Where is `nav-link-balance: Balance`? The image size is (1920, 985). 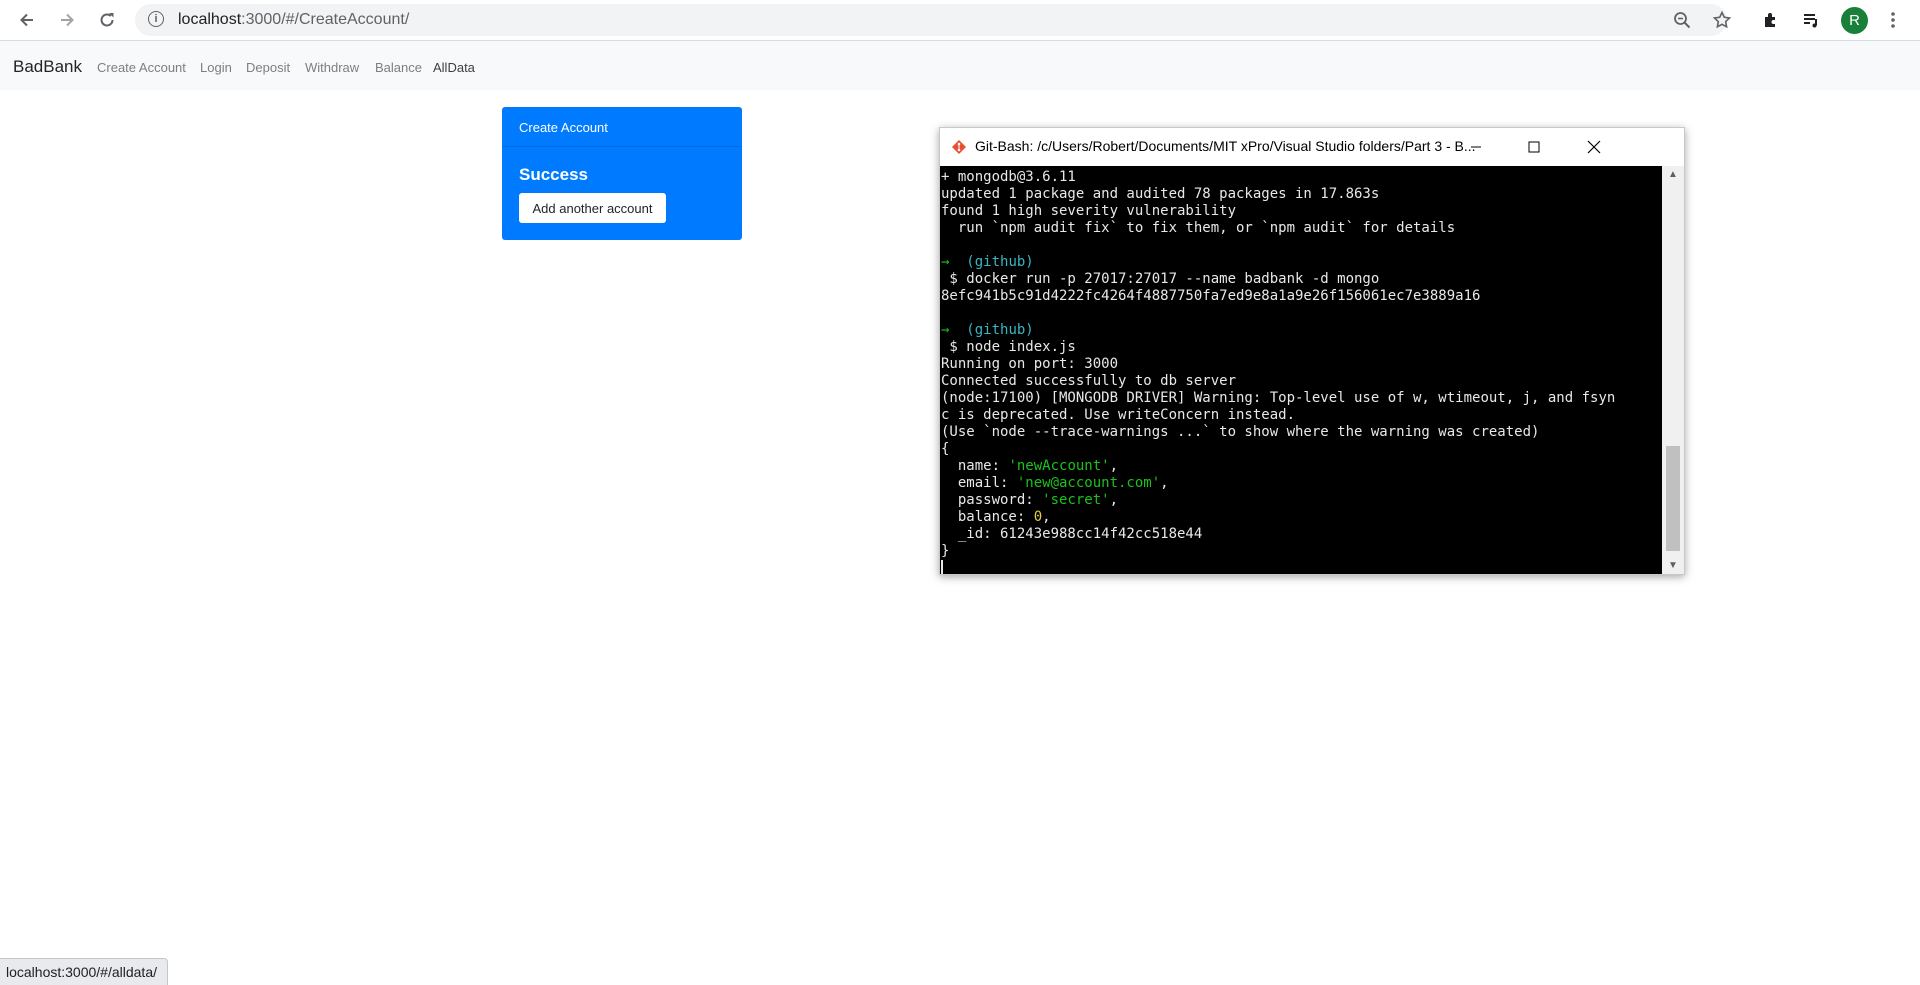
nav-link-balance: Balance is located at coordinates (398, 67).